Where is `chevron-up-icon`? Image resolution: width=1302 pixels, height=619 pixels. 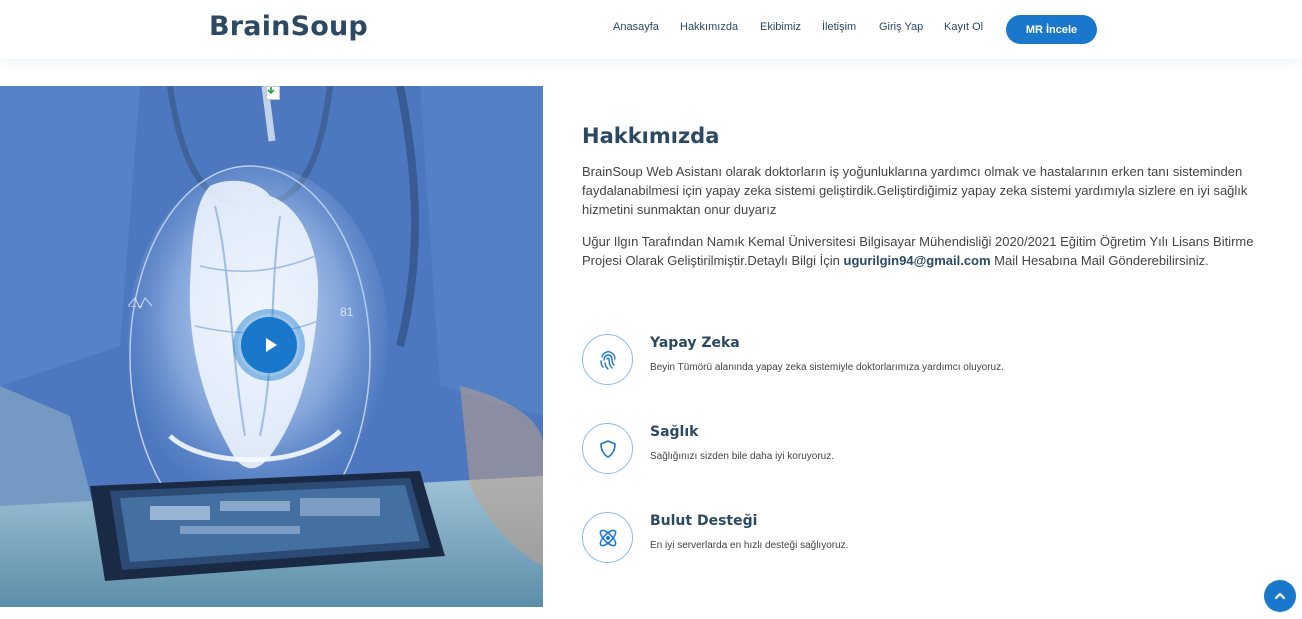 chevron-up-icon is located at coordinates (1280, 596).